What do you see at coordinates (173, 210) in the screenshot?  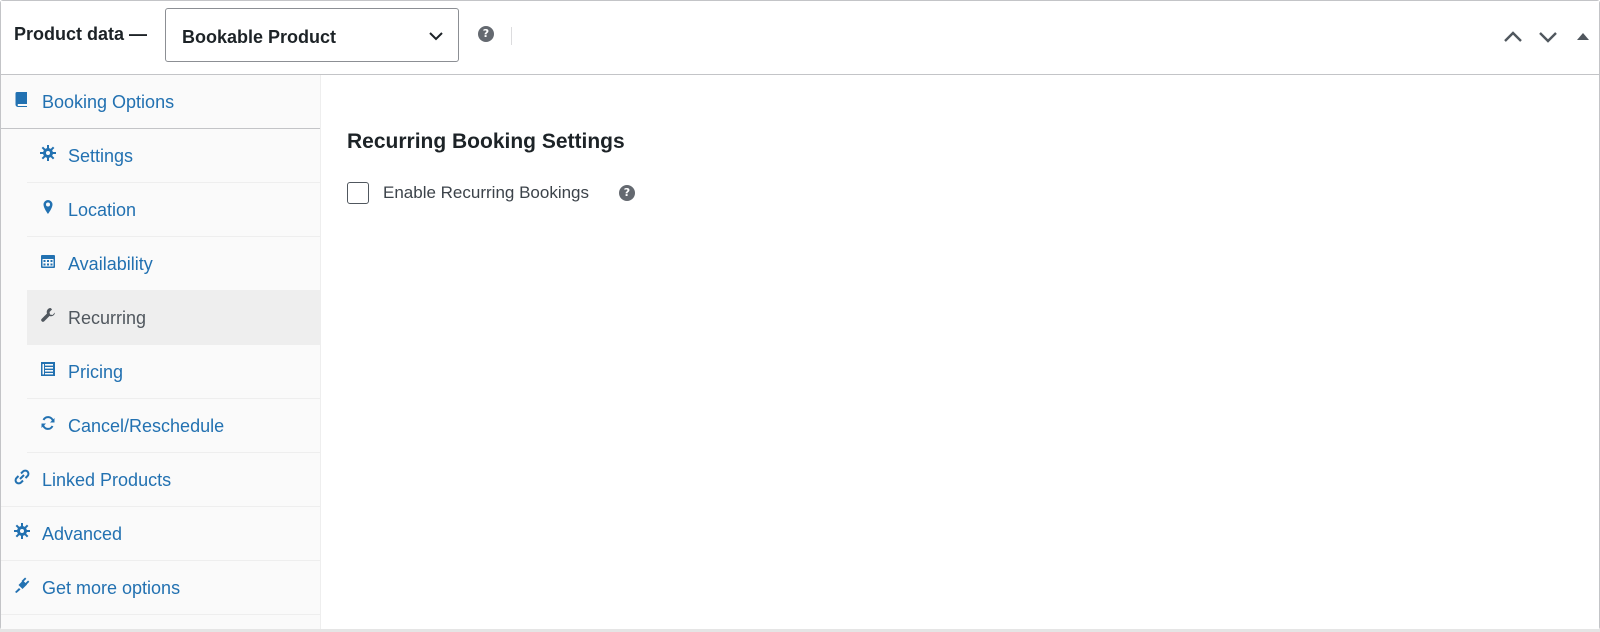 I see `tab-location: Location` at bounding box center [173, 210].